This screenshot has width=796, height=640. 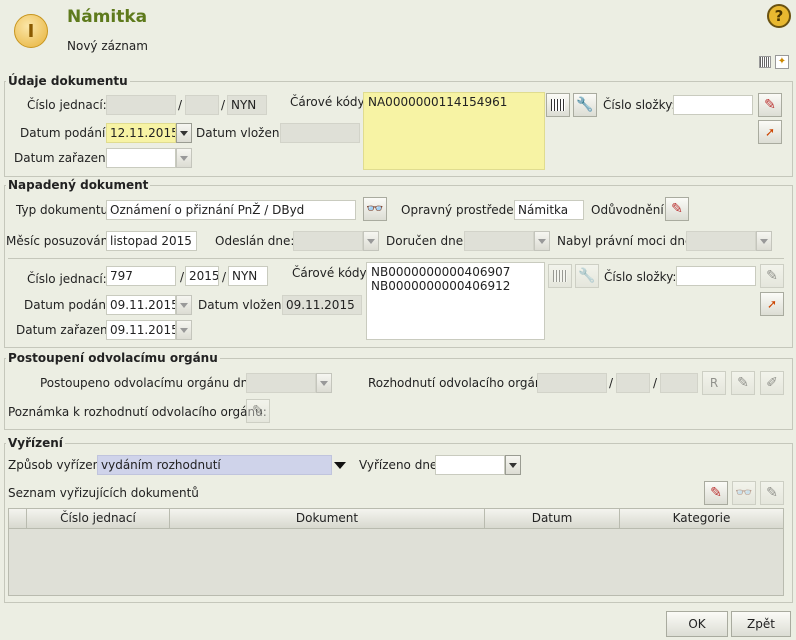 What do you see at coordinates (137, 412) in the screenshot?
I see `poznamka-label: Poznámka k rozhodnutí odvolacího orgánu:` at bounding box center [137, 412].